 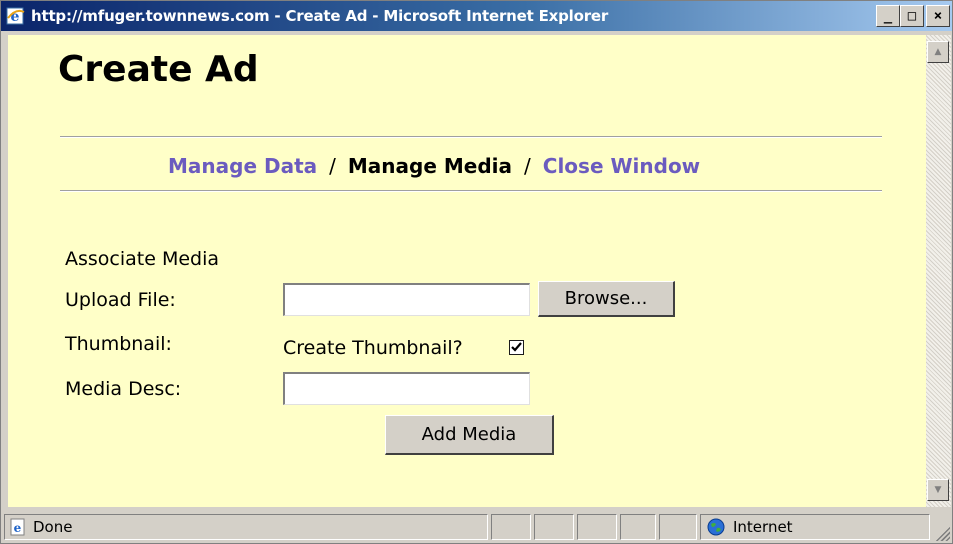 I want to click on window-controls: _ □ ×, so click(x=913, y=16).